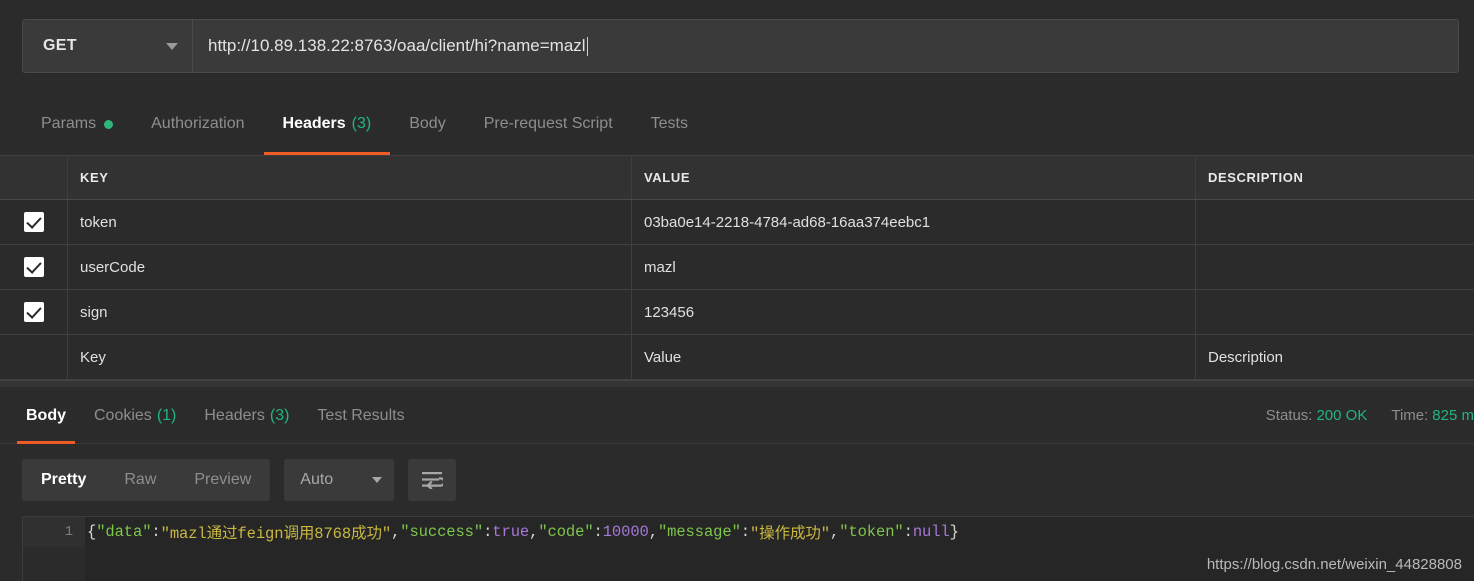 This screenshot has height=581, width=1474. I want to click on tab-headers: Headers (3), so click(327, 124).